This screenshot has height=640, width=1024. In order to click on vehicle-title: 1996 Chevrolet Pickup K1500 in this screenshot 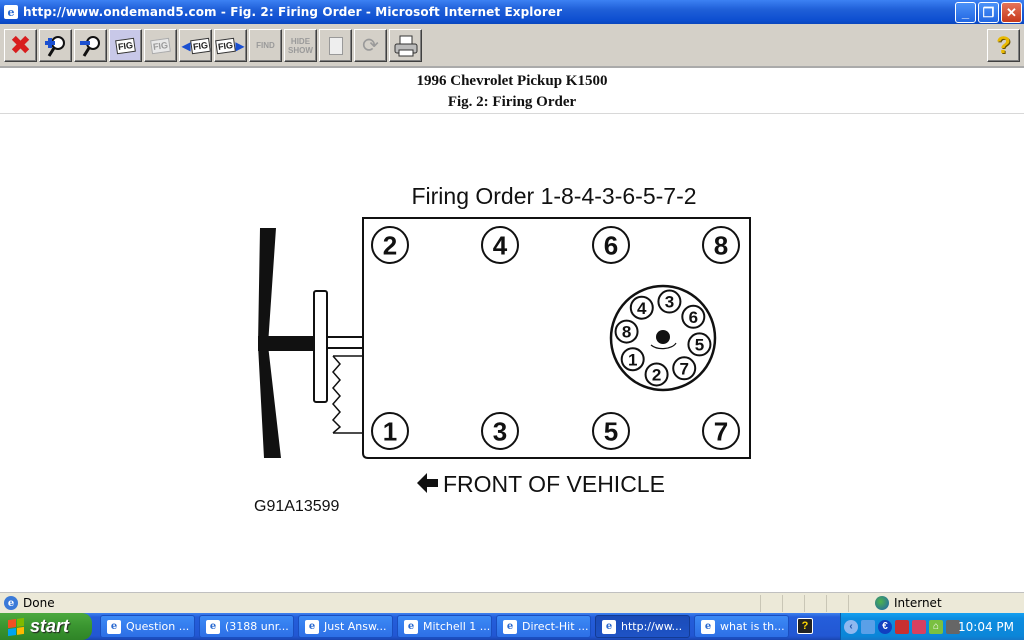, I will do `click(512, 81)`.